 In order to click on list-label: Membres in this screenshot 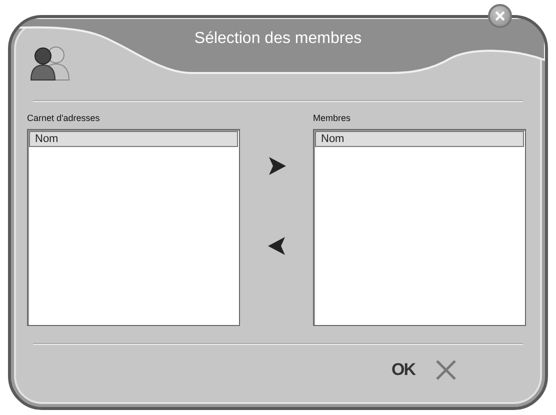, I will do `click(332, 118)`.